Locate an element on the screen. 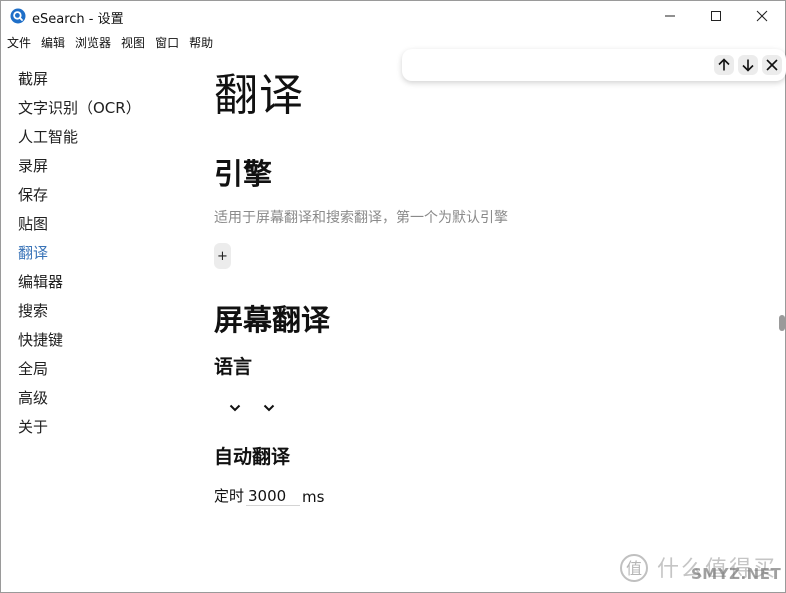 The width and height of the screenshot is (786, 593). sidebar-item-ai: 人工智能 is located at coordinates (103, 137).